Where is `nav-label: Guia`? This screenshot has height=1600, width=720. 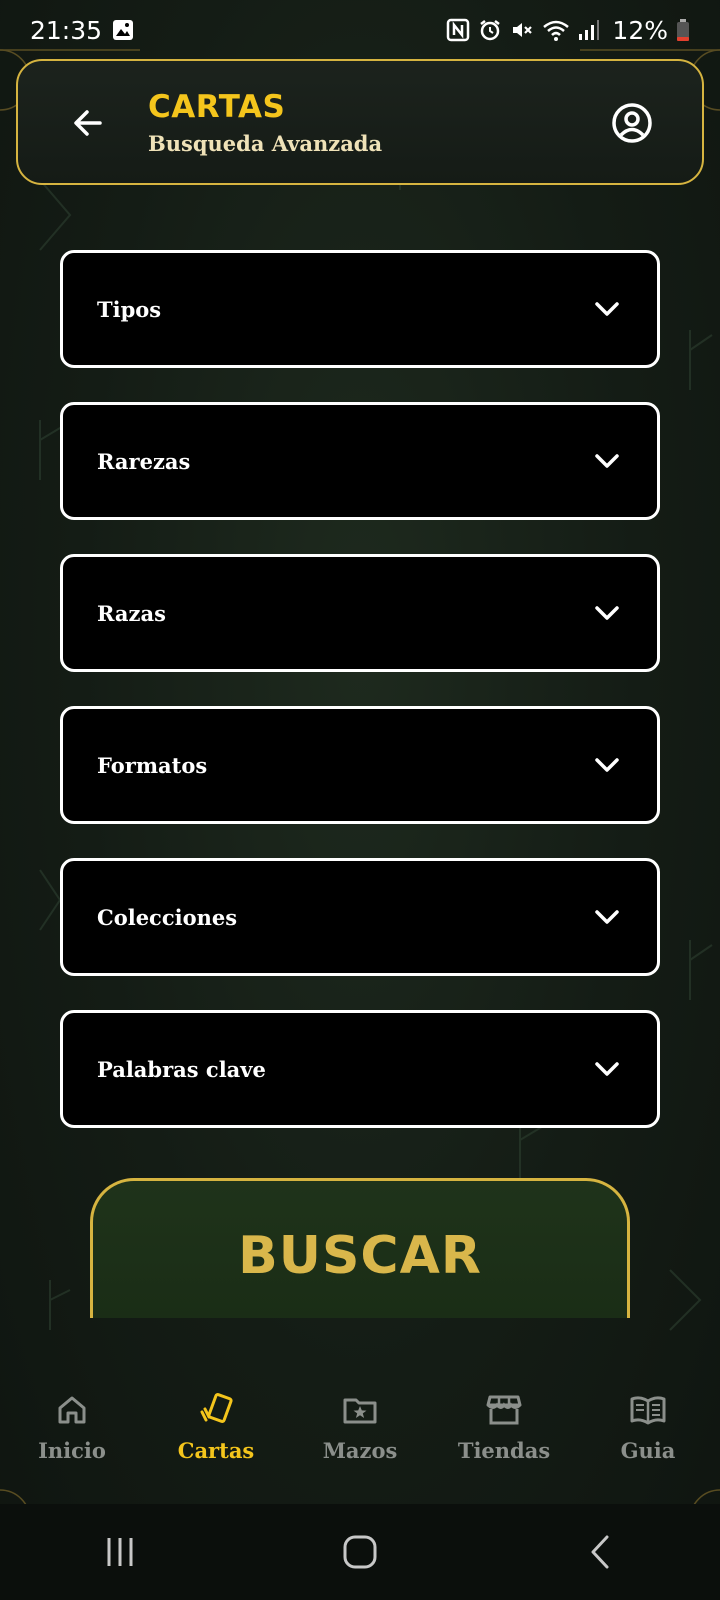 nav-label: Guia is located at coordinates (648, 1450).